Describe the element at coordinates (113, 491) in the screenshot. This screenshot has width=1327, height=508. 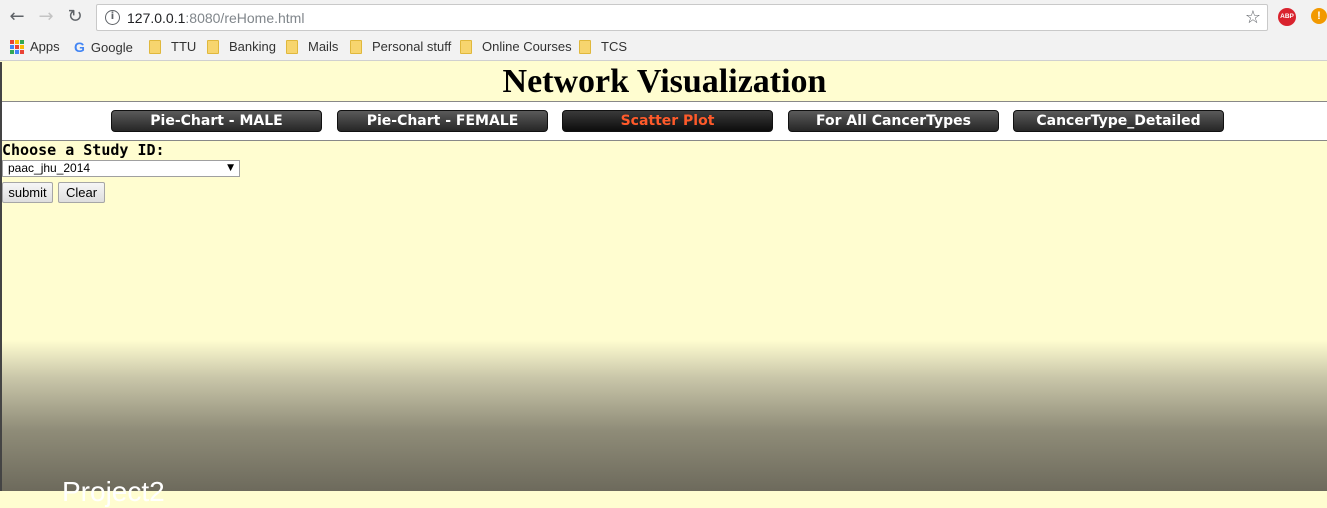
I see `footer-project-text: Project2` at that location.